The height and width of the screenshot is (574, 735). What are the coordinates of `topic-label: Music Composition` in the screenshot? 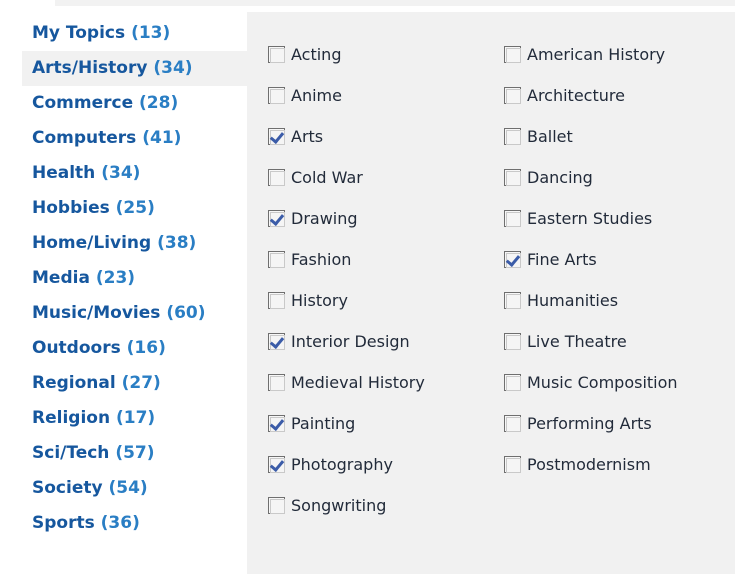 It's located at (602, 382).